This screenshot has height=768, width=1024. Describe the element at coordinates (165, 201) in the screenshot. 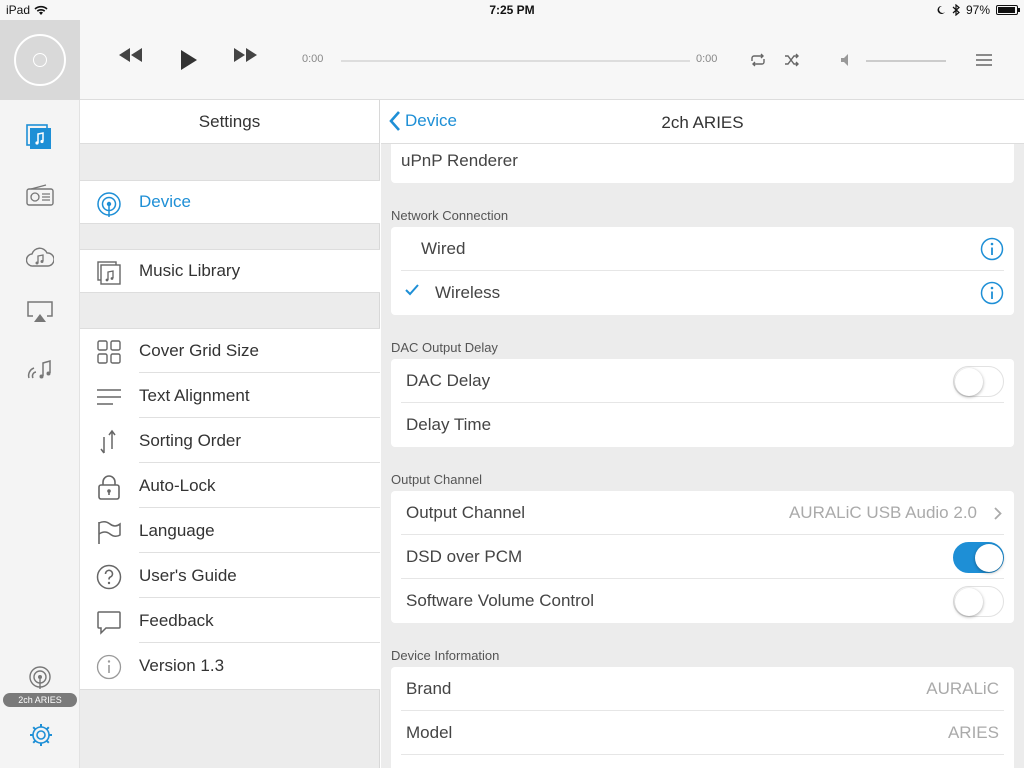

I see `settings-item-label: Device` at that location.